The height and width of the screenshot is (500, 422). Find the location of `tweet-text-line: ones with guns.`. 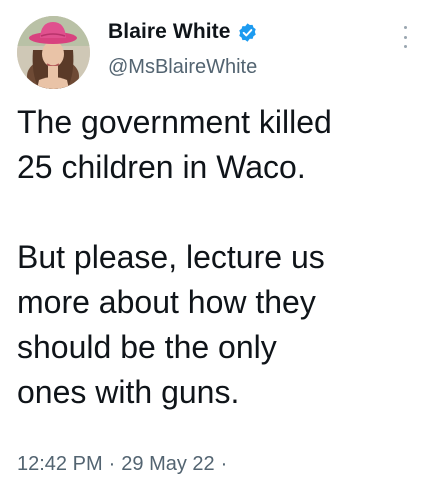

tweet-text-line: ones with guns. is located at coordinates (128, 392).